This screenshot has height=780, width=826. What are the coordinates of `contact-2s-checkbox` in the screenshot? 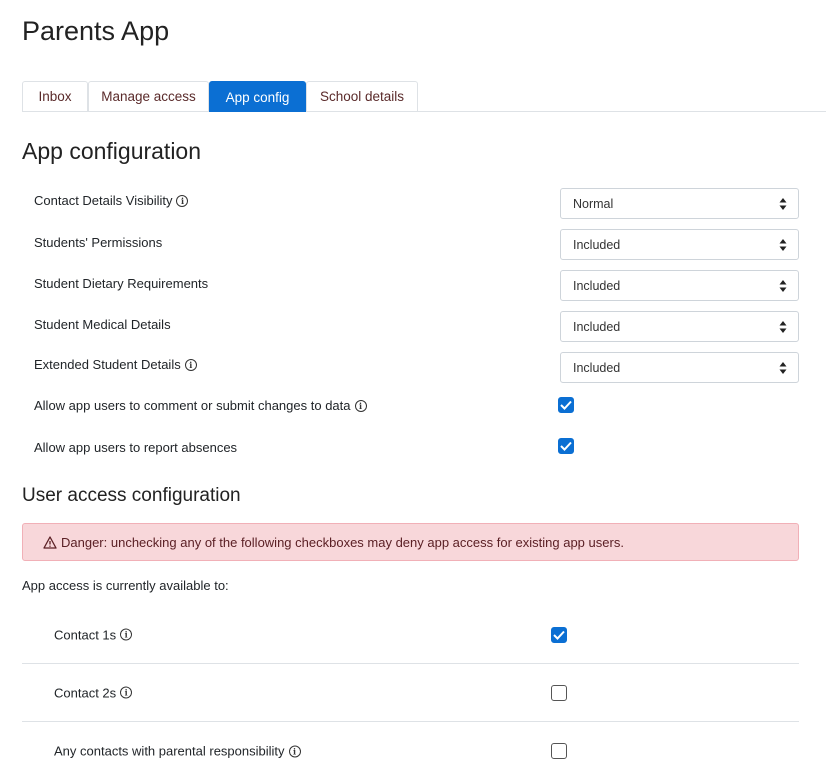 It's located at (559, 692).